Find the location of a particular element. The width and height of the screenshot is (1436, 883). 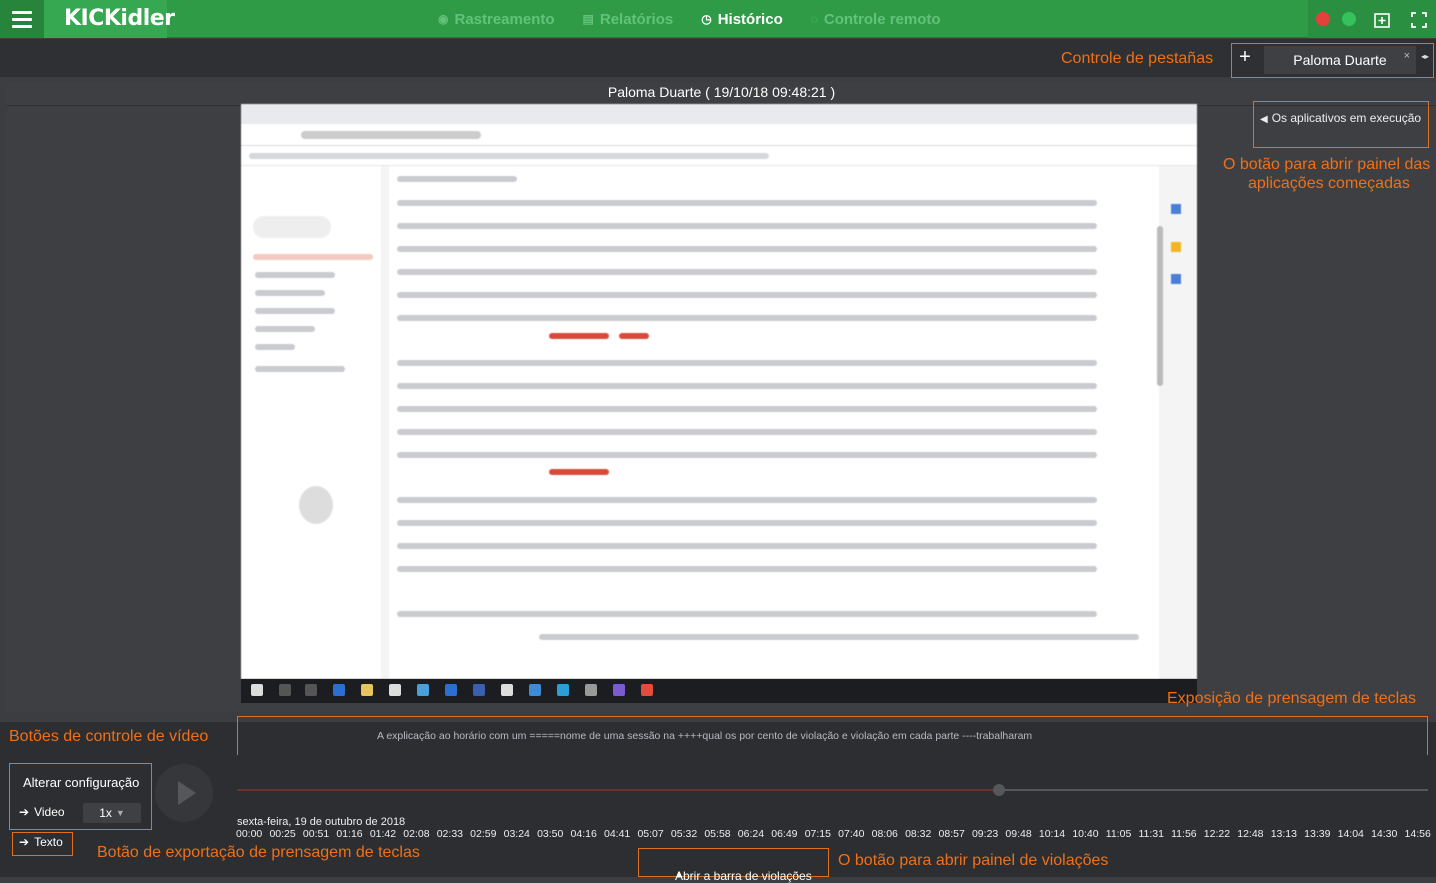

caret-left-icon: ◀ is located at coordinates (1264, 119).